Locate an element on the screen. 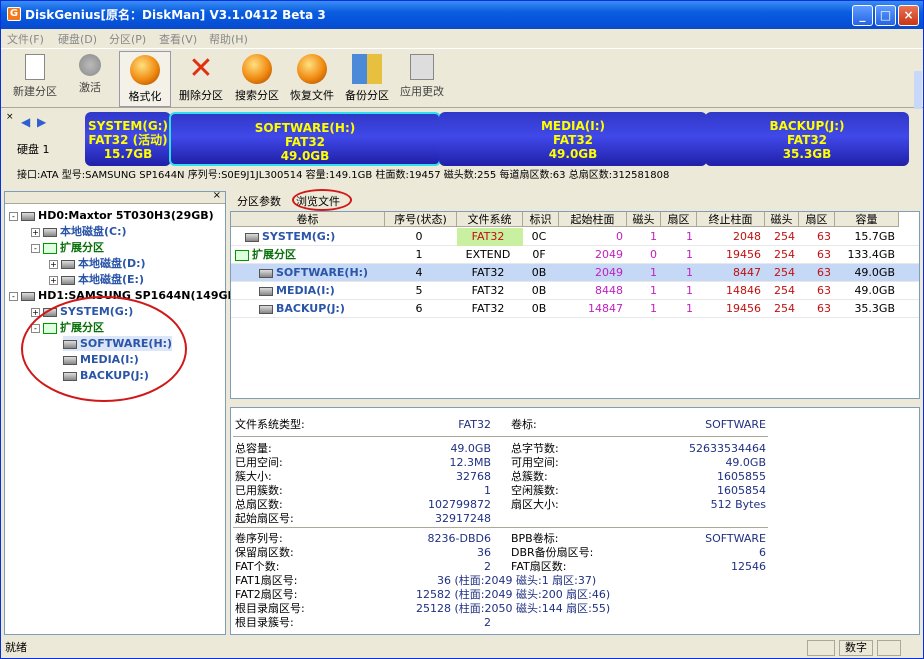 Image resolution: width=924 pixels, height=659 pixels. detail-label: BPB卷标: is located at coordinates (535, 538).